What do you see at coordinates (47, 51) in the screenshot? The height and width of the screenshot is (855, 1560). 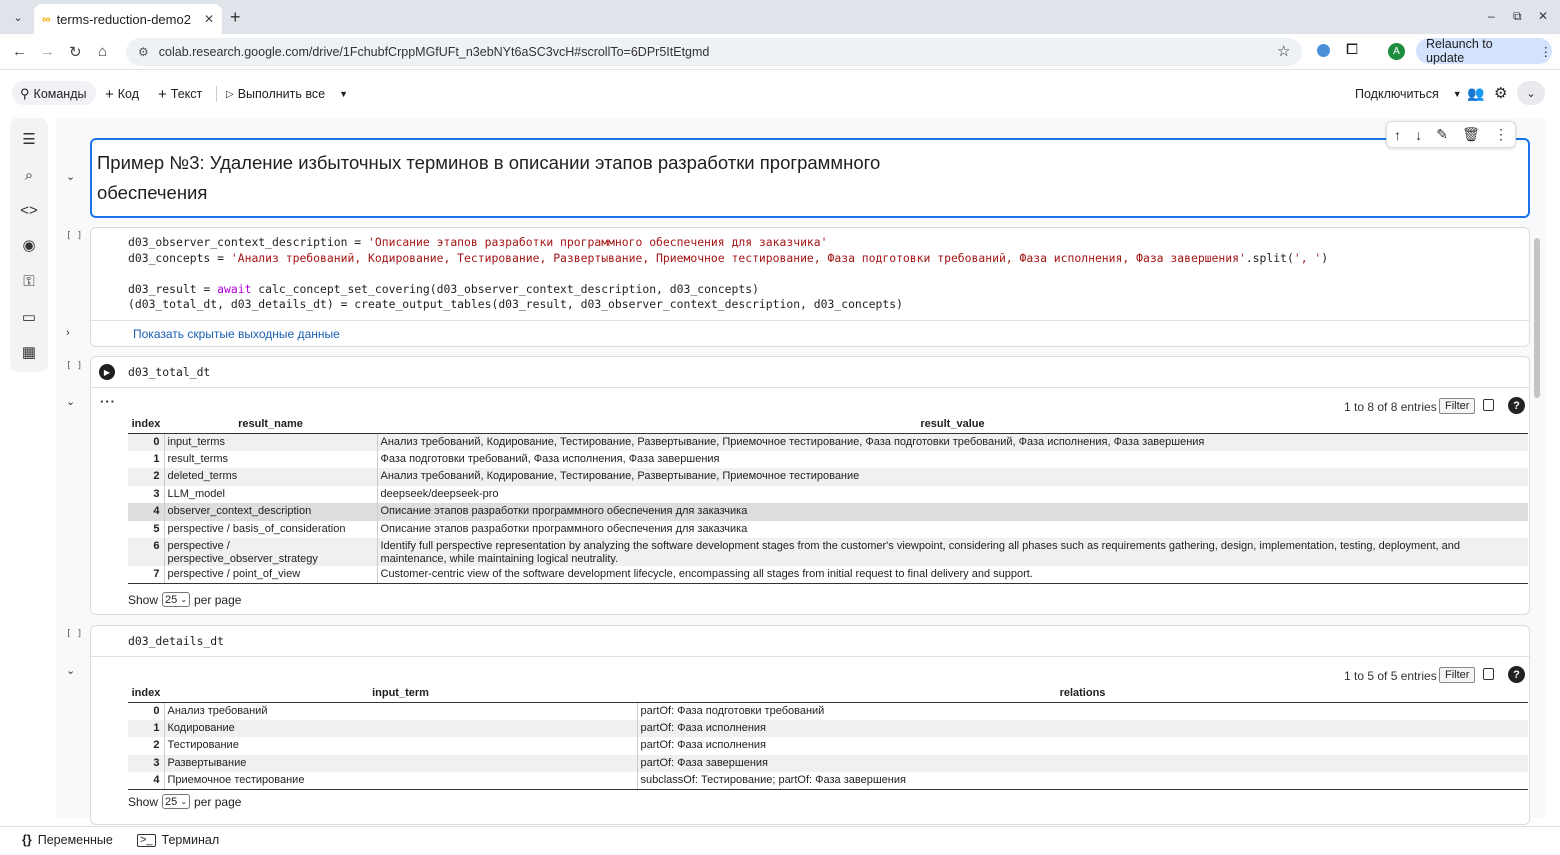 I see `forward-arrow-icon: →` at bounding box center [47, 51].